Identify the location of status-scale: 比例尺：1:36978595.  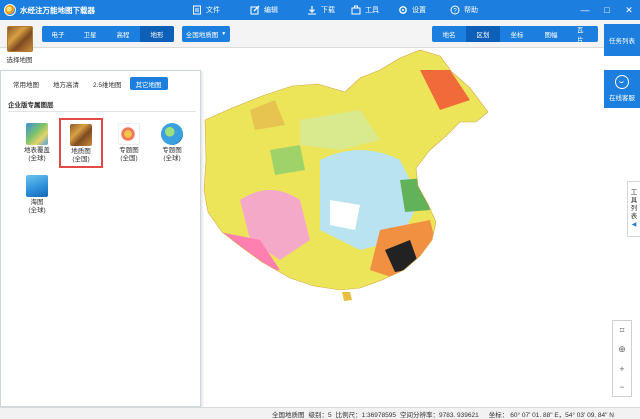
(365, 415).